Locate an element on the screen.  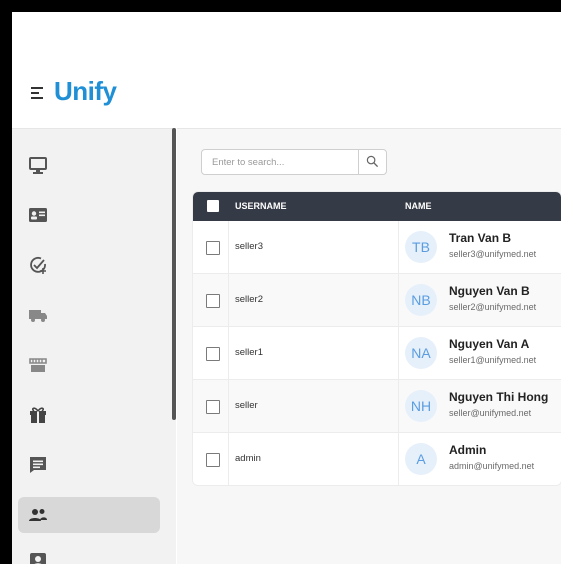
gift-icon is located at coordinates (38, 415).